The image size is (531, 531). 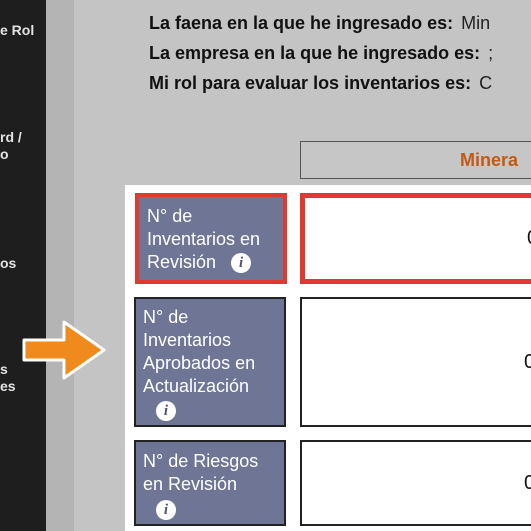 I want to click on label-line: Inventarios, so click(x=187, y=340).